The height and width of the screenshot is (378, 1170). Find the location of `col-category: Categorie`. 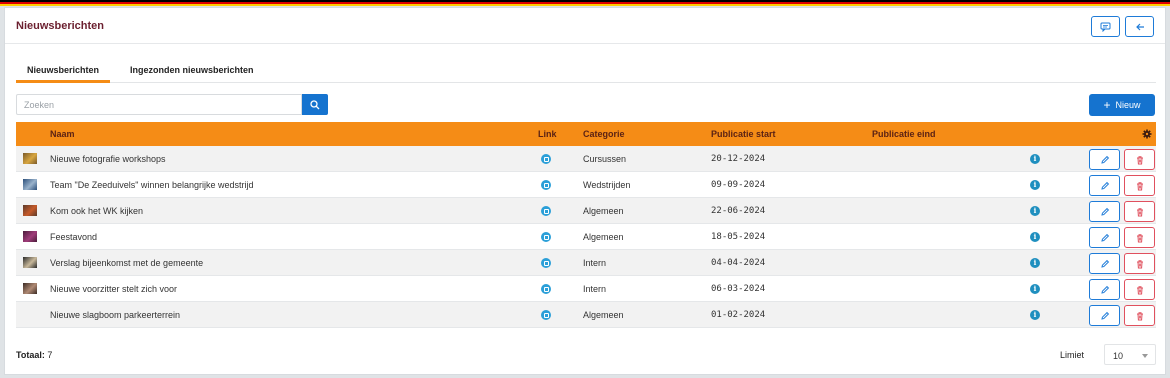

col-category: Categorie is located at coordinates (604, 134).